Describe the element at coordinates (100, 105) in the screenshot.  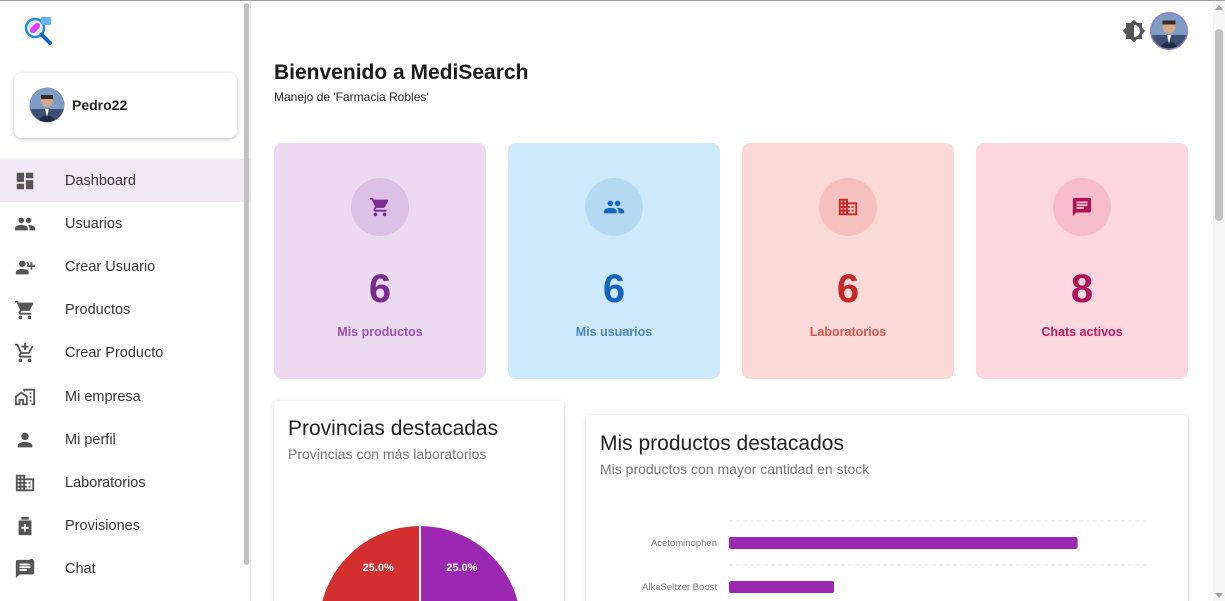
I see `user-name: Pedro22` at that location.